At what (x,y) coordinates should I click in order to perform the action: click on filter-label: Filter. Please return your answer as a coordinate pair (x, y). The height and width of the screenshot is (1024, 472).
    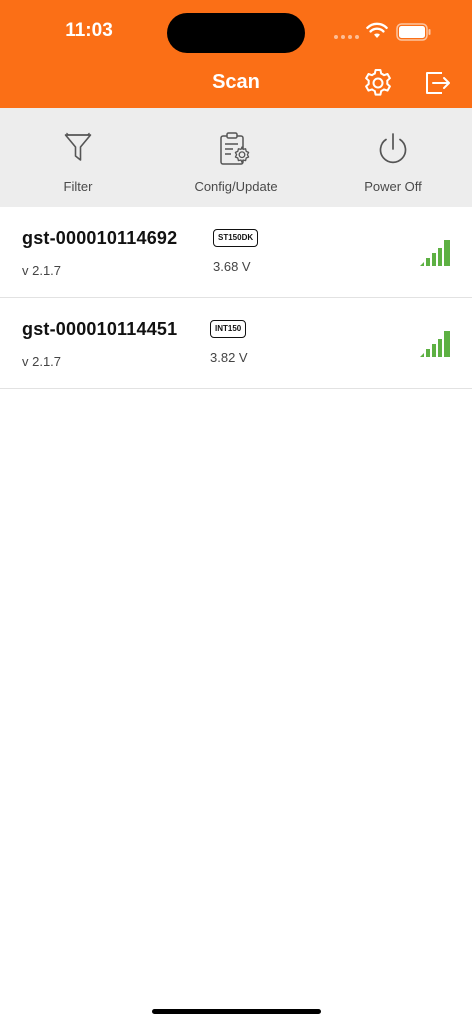
    Looking at the image, I should click on (78, 186).